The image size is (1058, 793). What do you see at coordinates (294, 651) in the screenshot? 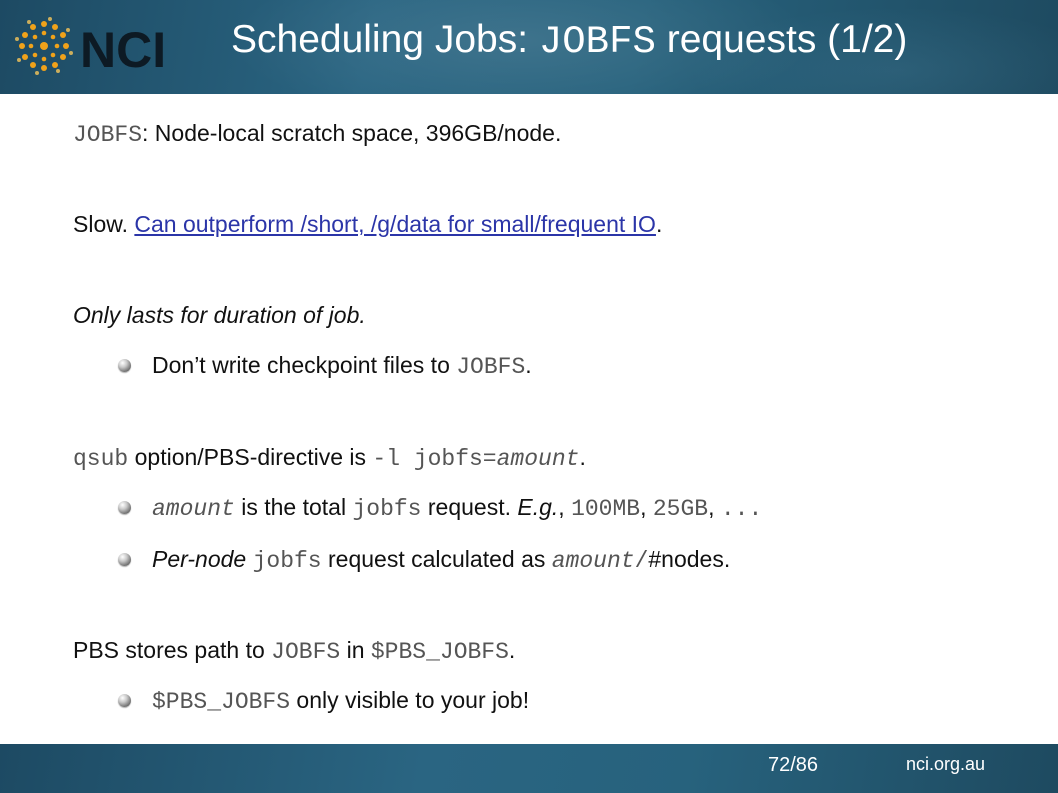
I see `pbs-path-note: PBS stores path to JOBFS in $PBS_JOBFS.` at bounding box center [294, 651].